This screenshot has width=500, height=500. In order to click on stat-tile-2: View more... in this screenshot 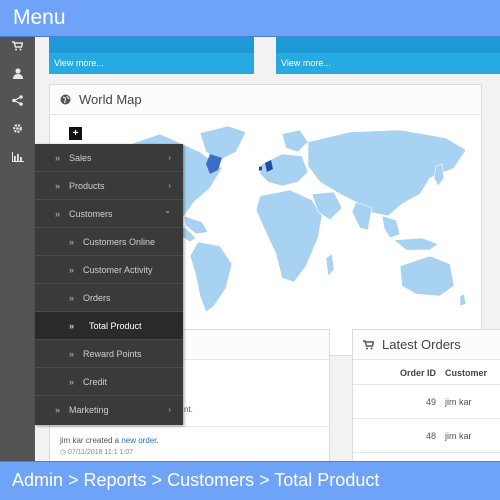, I will do `click(388, 55)`.